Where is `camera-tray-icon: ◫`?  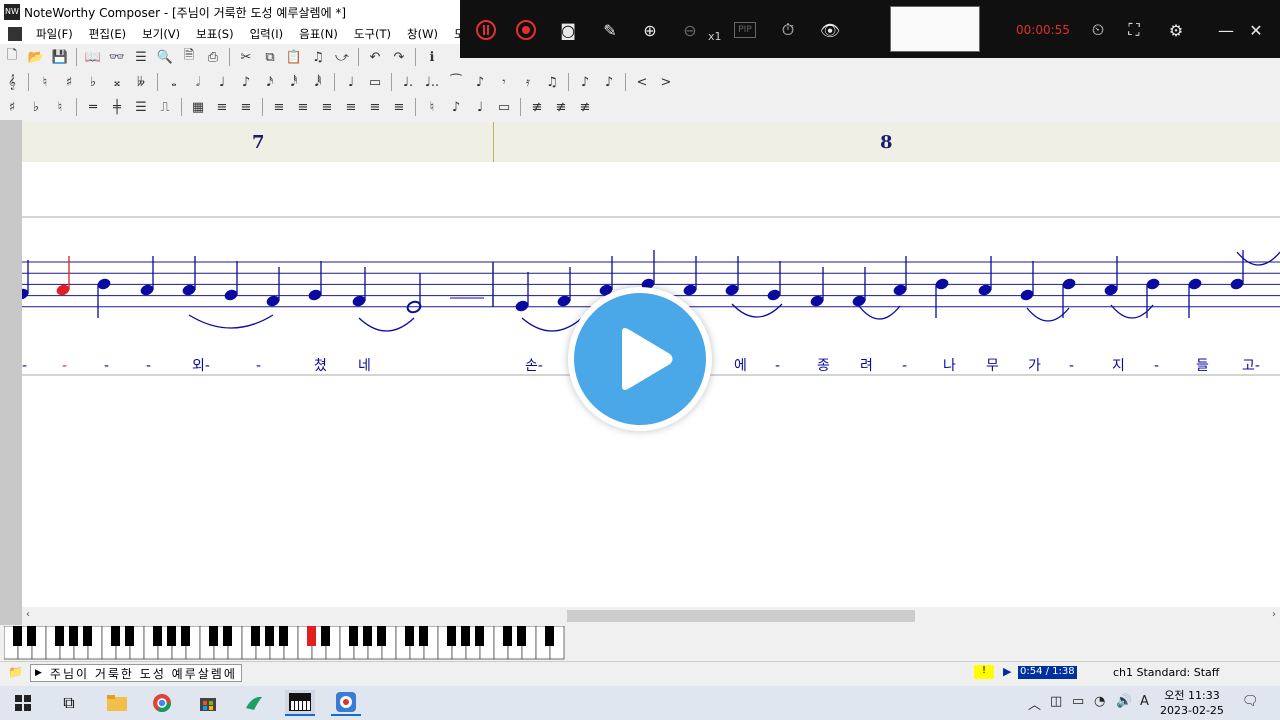 camera-tray-icon: ◫ is located at coordinates (1056, 701).